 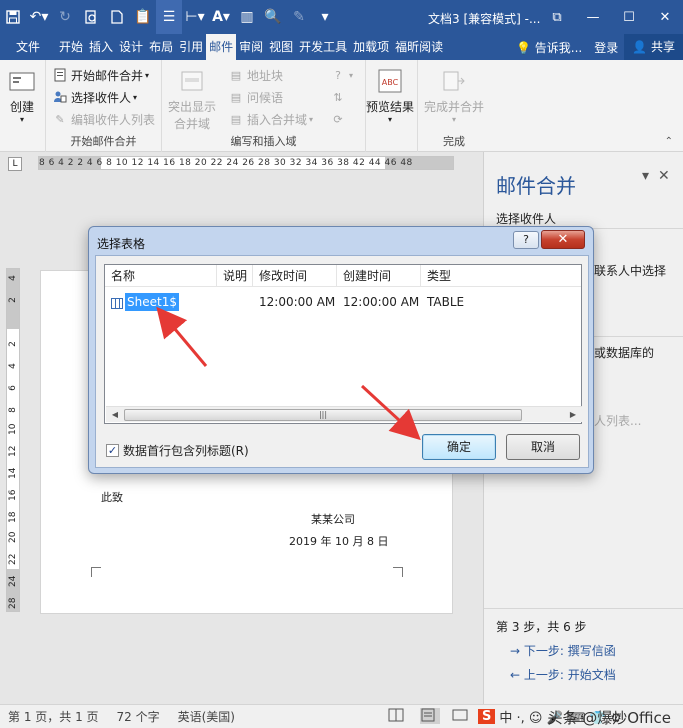 What do you see at coordinates (192, 81) in the screenshot?
I see `highlight-icon` at bounding box center [192, 81].